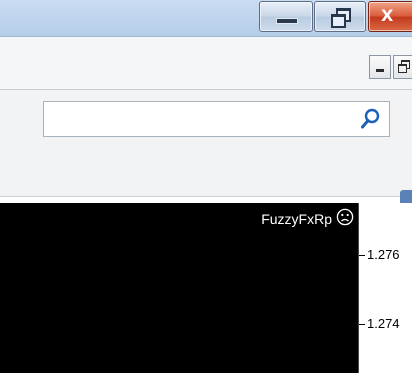 The height and width of the screenshot is (373, 412). I want to click on price-label: 1.276, so click(383, 254).